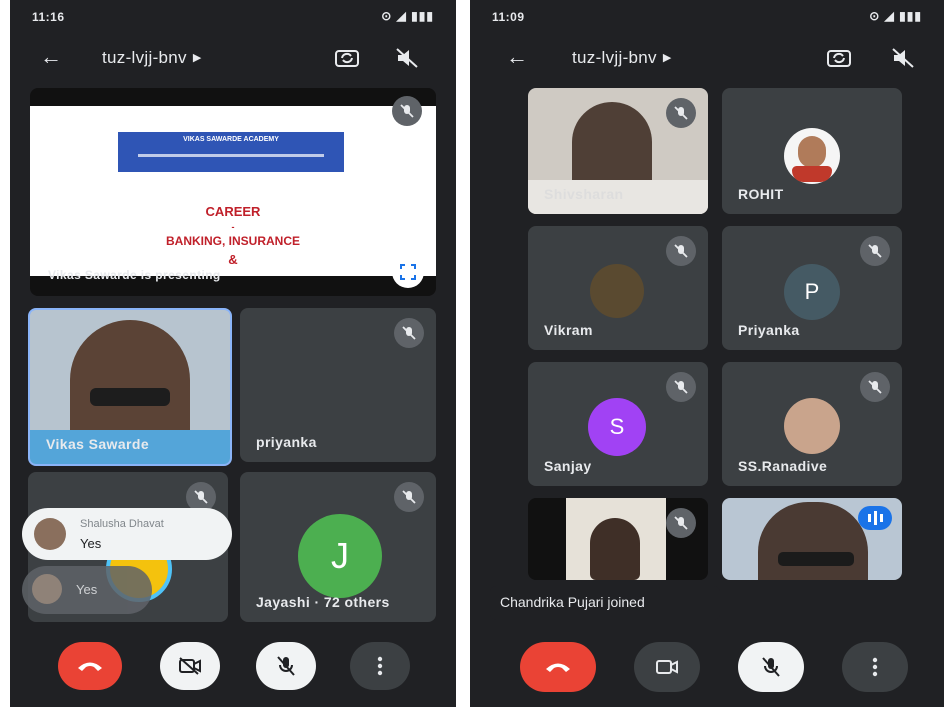 The width and height of the screenshot is (950, 707). I want to click on fullscreen-icon, so click(408, 272).